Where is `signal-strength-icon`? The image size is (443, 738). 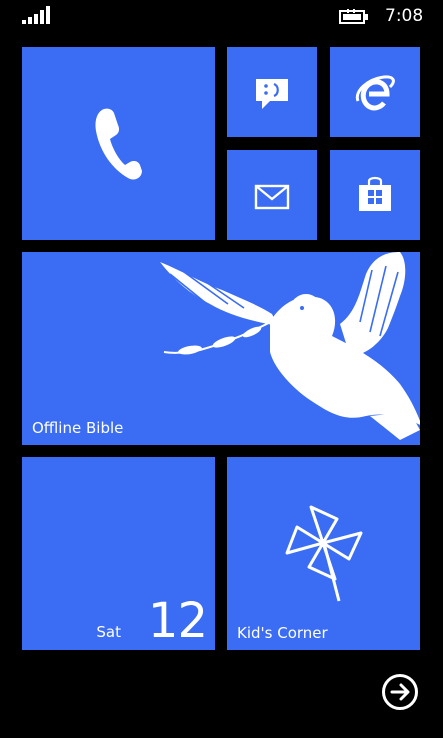 signal-strength-icon is located at coordinates (36, 15).